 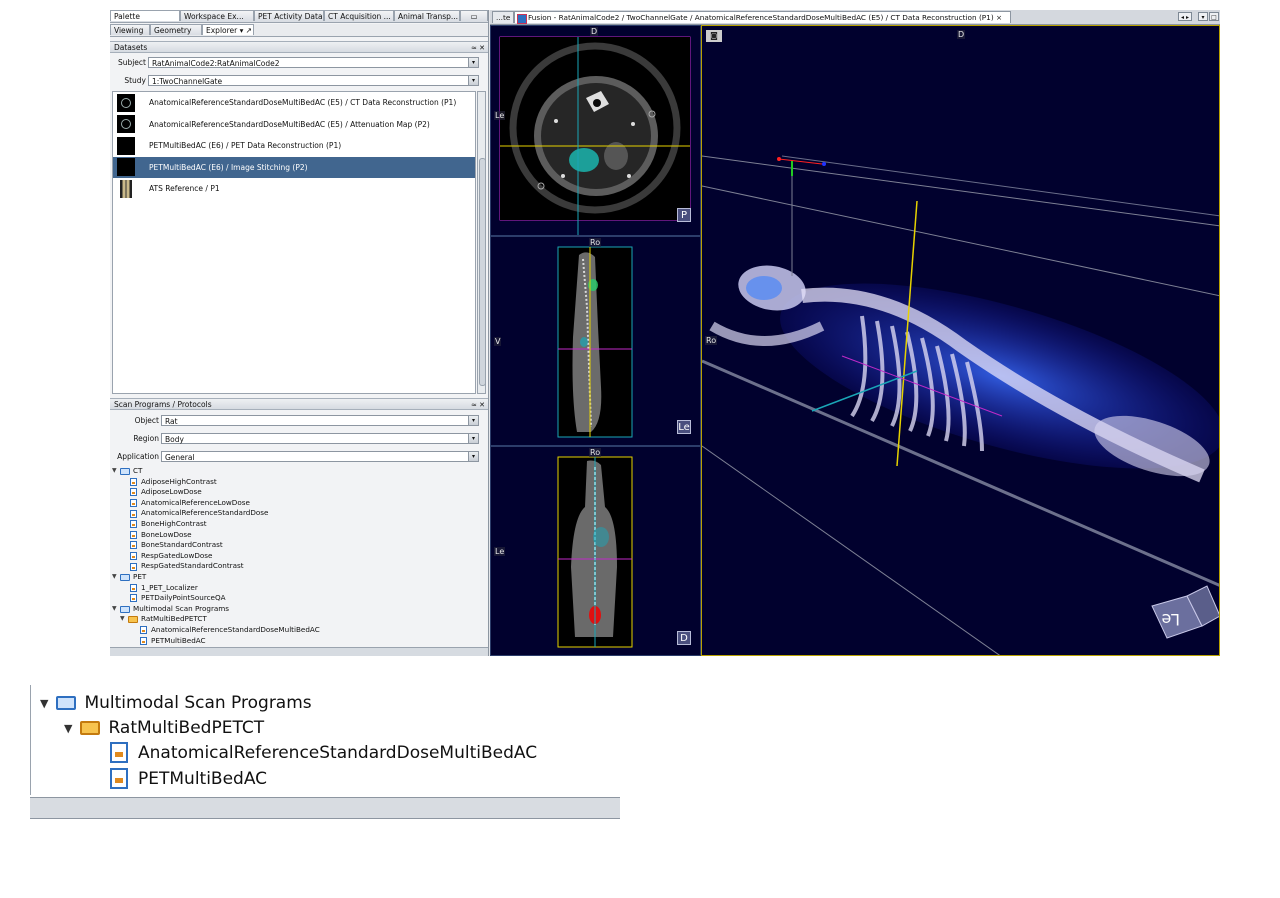 I want to click on region-select: Body ▾, so click(x=320, y=438).